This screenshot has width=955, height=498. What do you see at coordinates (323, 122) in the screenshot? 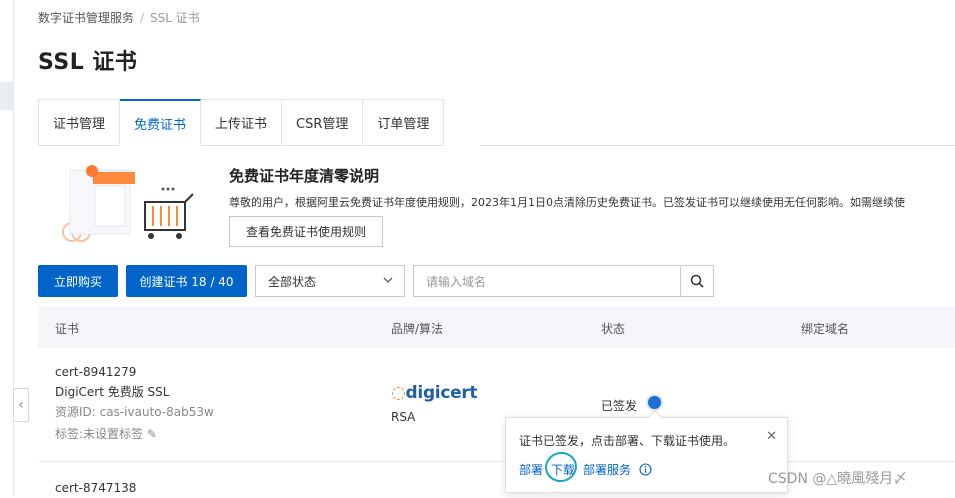
I see `tab-csr-management: CSR管理` at bounding box center [323, 122].